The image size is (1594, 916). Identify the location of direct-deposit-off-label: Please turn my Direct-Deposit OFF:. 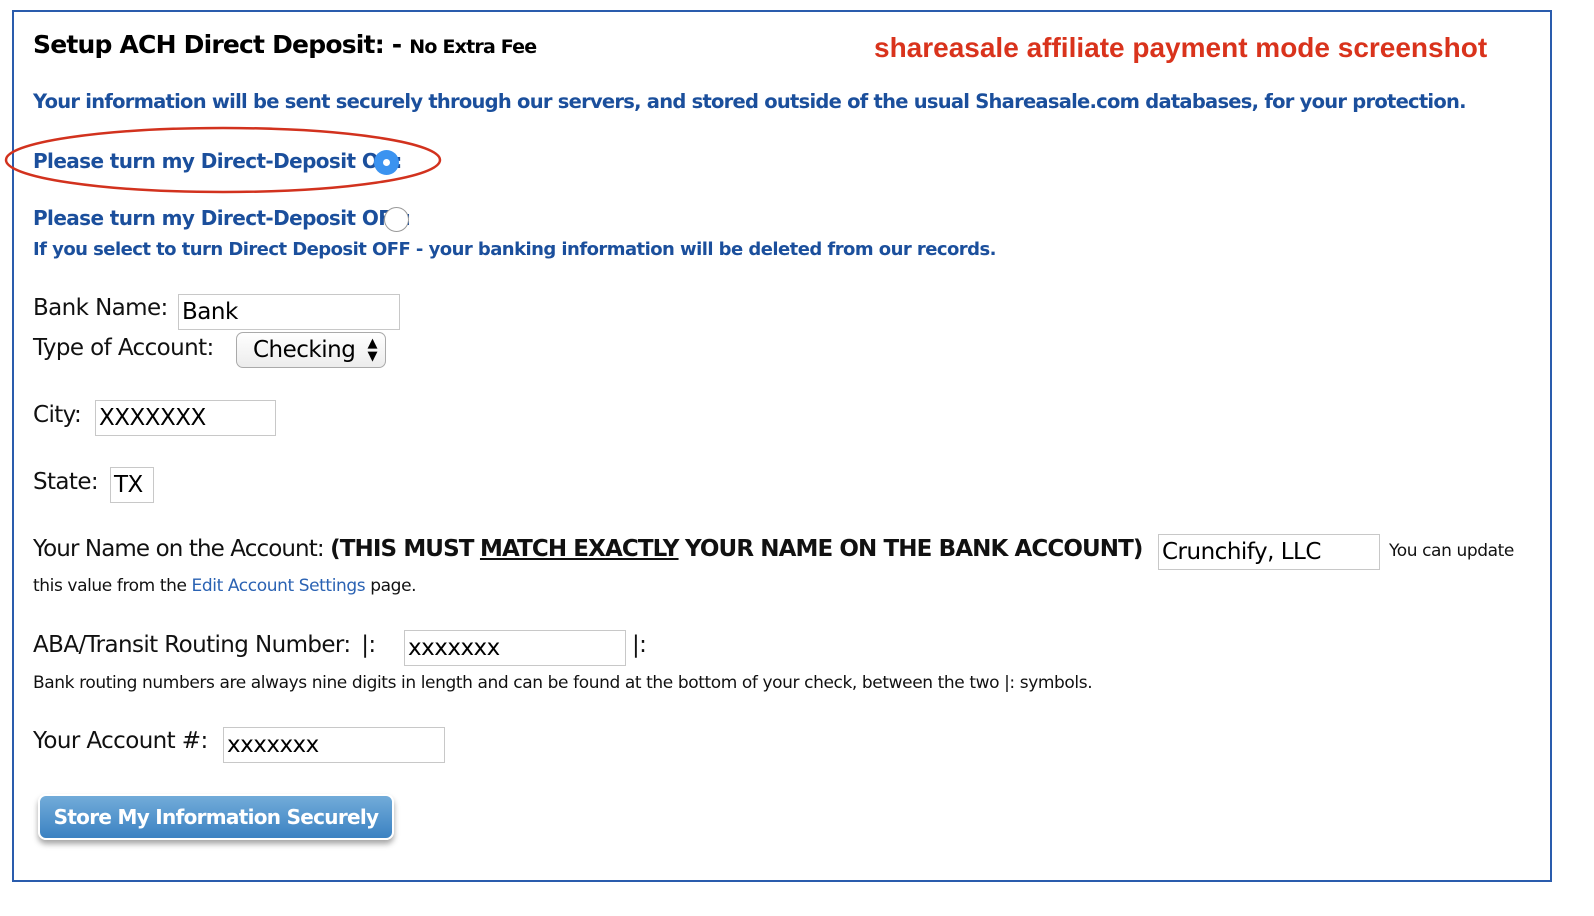
(222, 218).